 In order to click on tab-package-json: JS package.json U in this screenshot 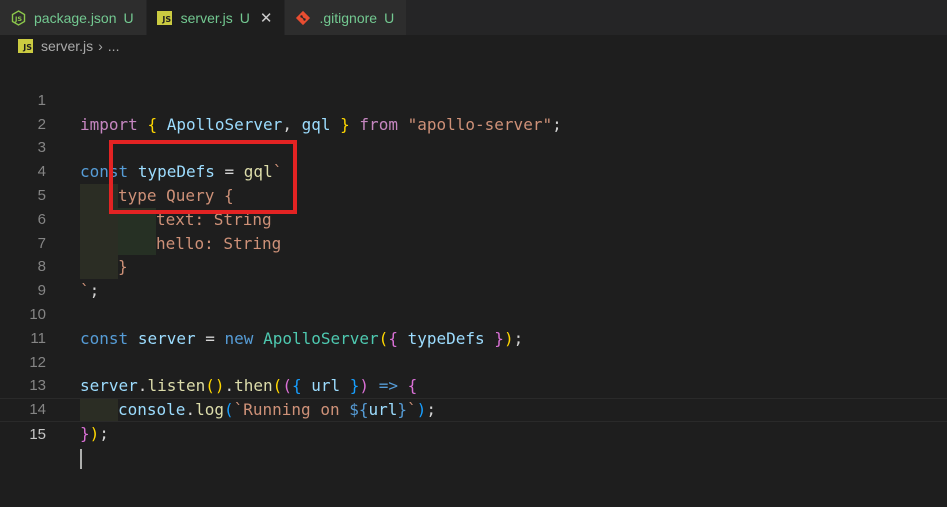, I will do `click(73, 17)`.